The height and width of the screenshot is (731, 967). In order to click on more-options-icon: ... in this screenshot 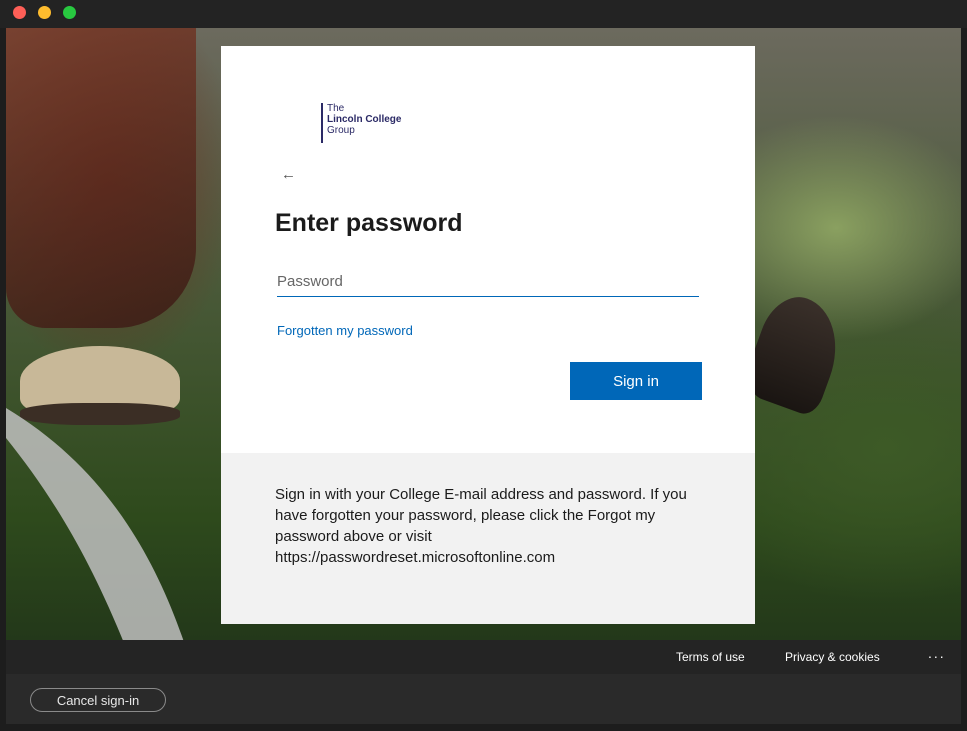, I will do `click(937, 653)`.